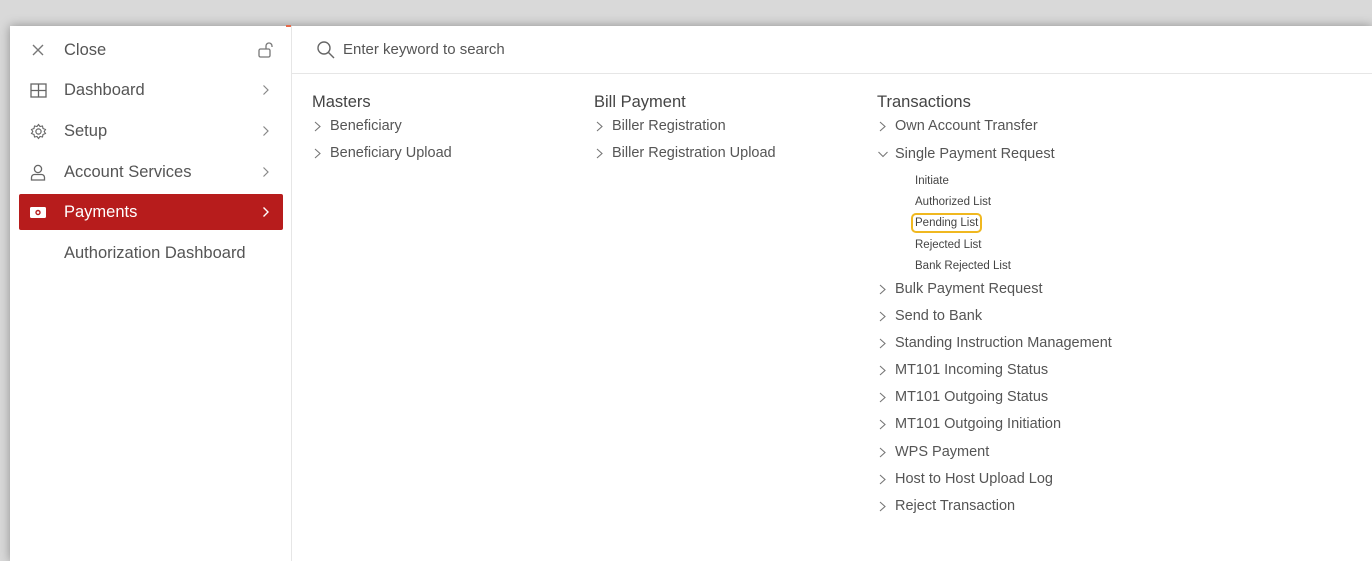  I want to click on accent-mark, so click(288, 26).